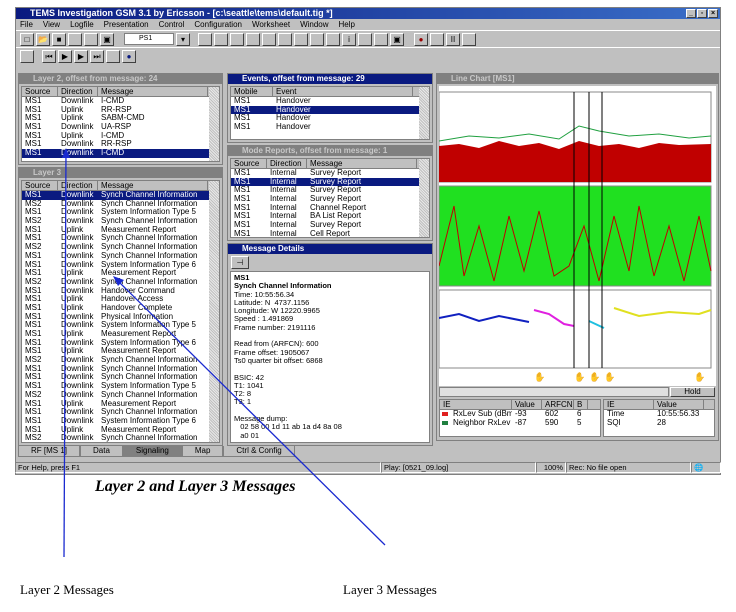 The width and height of the screenshot is (736, 612). What do you see at coordinates (91, 39) in the screenshot?
I see `preview-icon` at bounding box center [91, 39].